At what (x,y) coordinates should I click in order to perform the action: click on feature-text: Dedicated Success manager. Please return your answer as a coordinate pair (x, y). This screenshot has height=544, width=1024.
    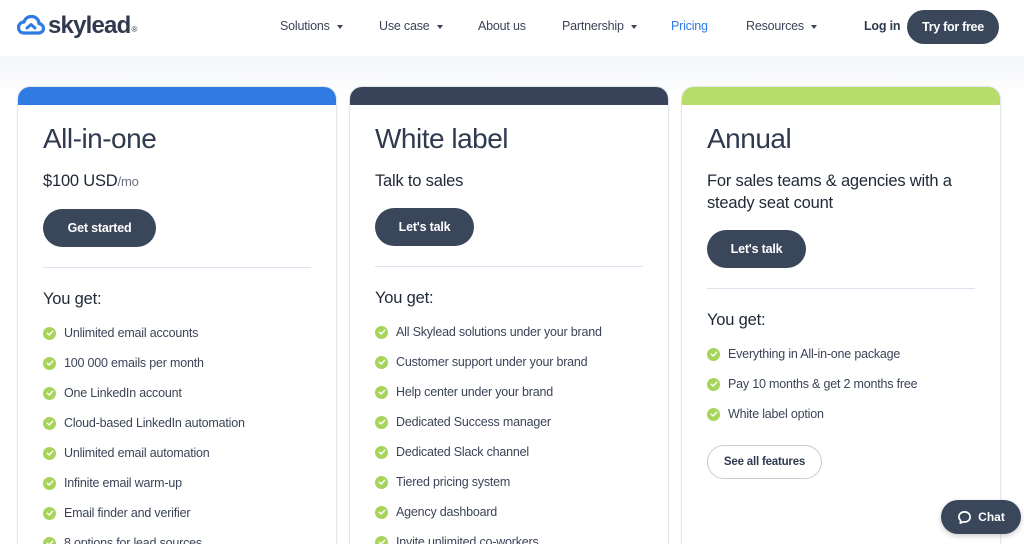
    Looking at the image, I should click on (473, 422).